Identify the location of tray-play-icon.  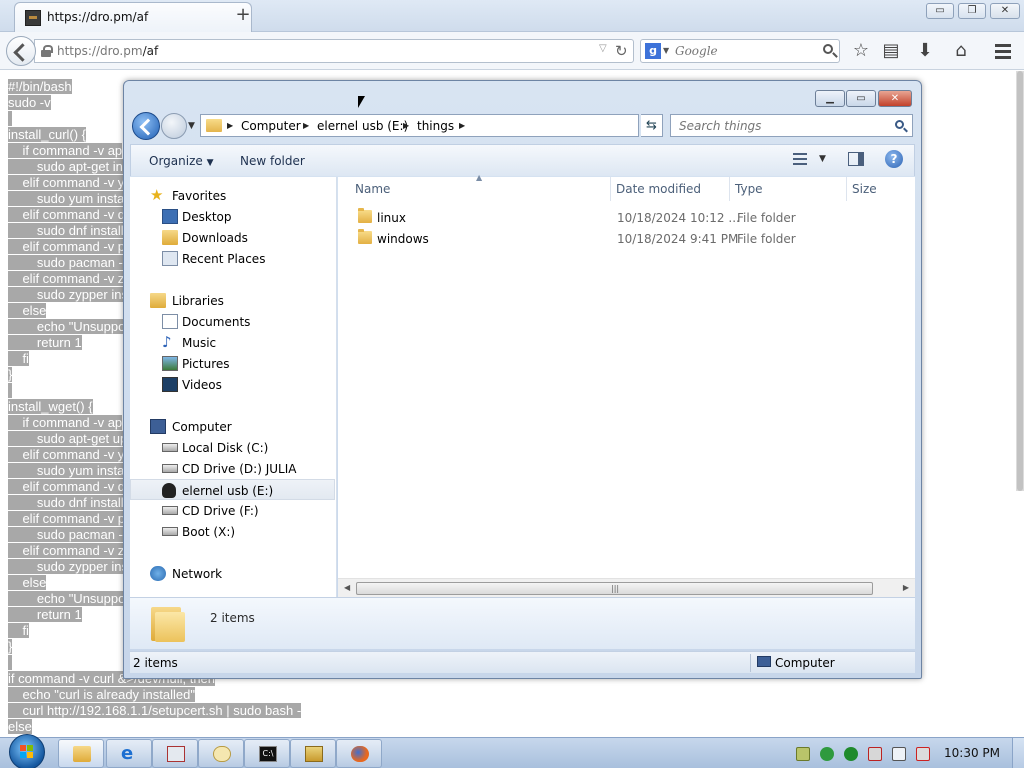
(851, 754).